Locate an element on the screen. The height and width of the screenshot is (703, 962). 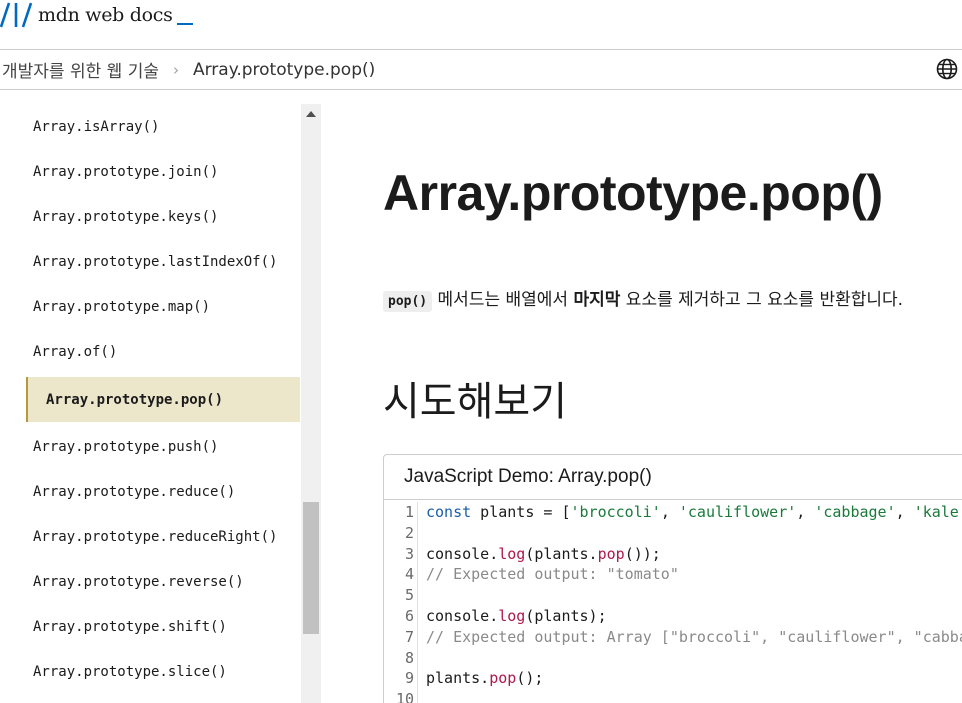
breadcrumb-parent: 개발자를 위한 웹 기술 is located at coordinates (80, 69).